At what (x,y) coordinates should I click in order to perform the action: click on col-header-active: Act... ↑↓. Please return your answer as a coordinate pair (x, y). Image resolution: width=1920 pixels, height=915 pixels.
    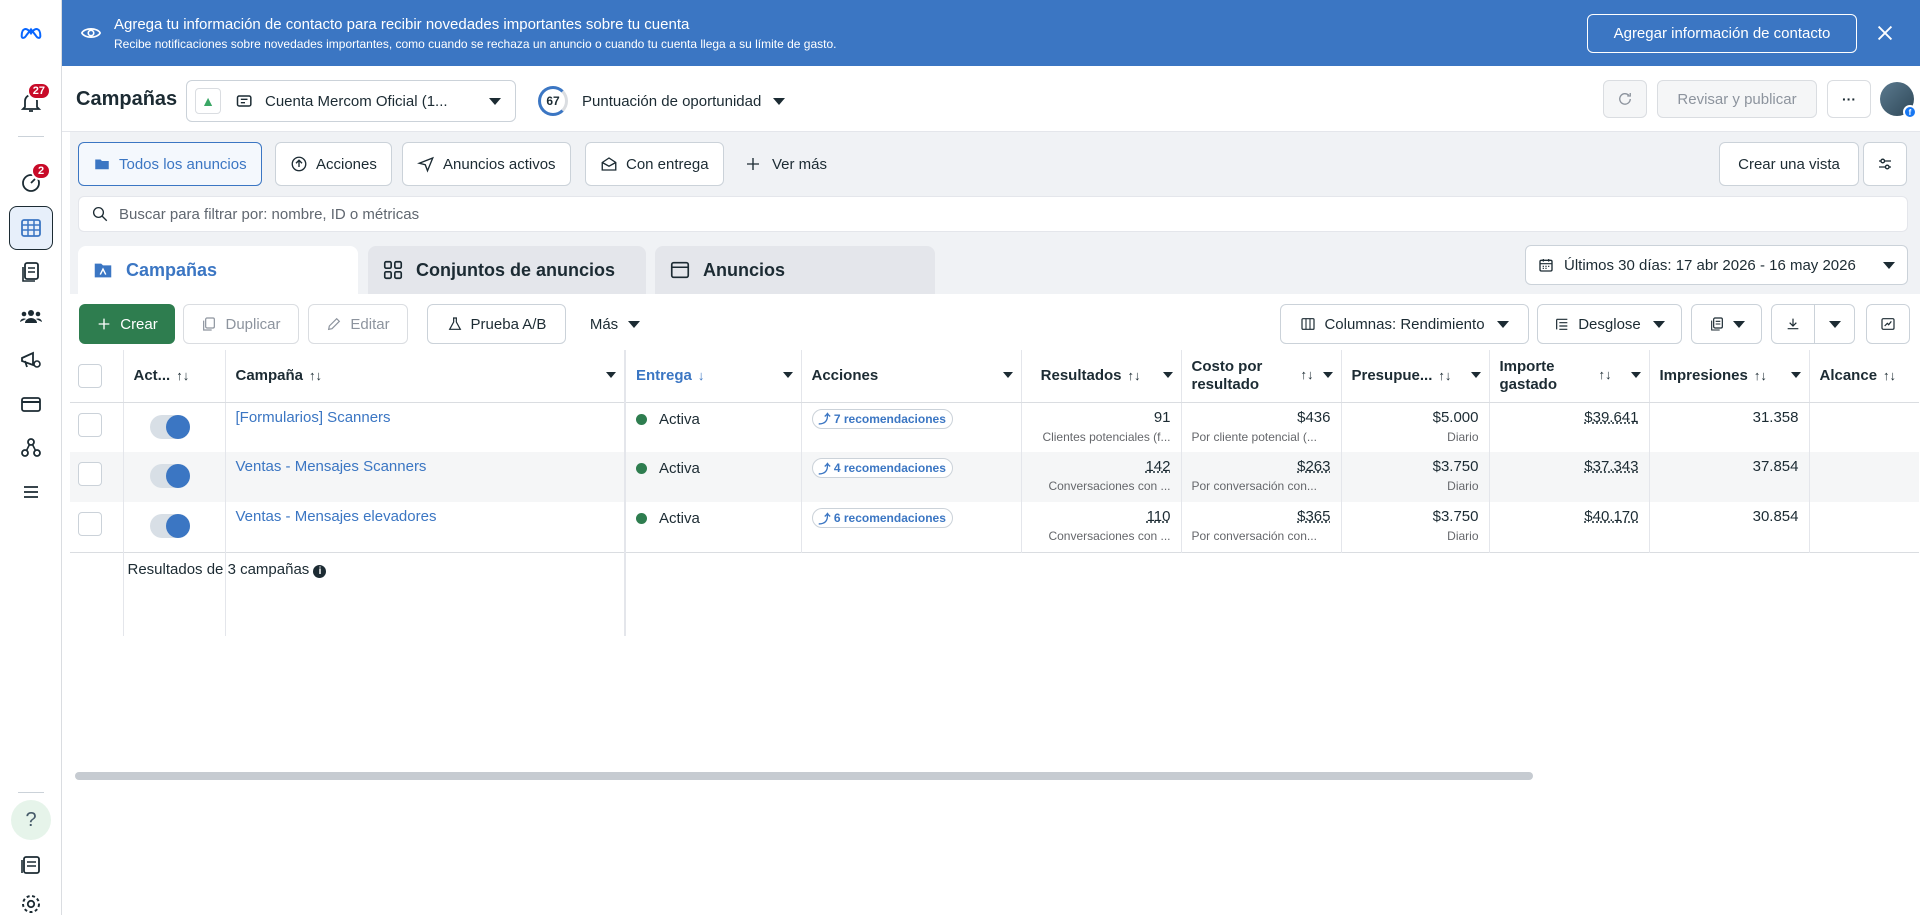
    Looking at the image, I should click on (174, 376).